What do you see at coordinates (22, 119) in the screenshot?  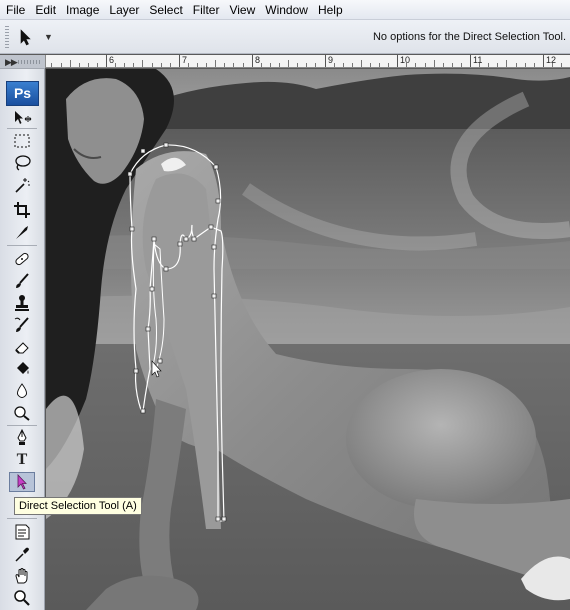 I see `move-tool` at bounding box center [22, 119].